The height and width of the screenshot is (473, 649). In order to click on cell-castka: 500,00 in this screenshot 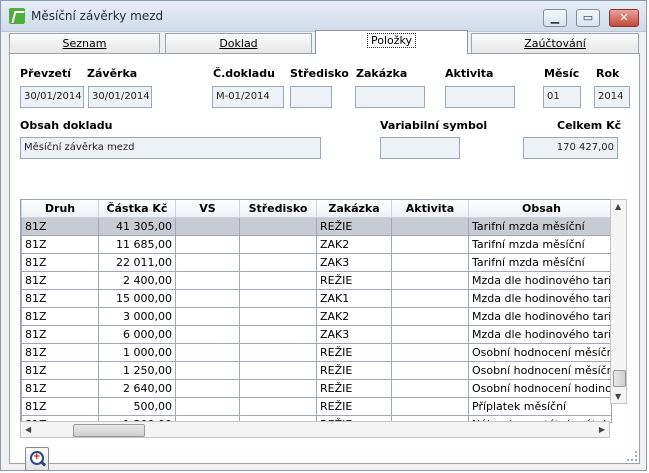, I will do `click(137, 406)`.